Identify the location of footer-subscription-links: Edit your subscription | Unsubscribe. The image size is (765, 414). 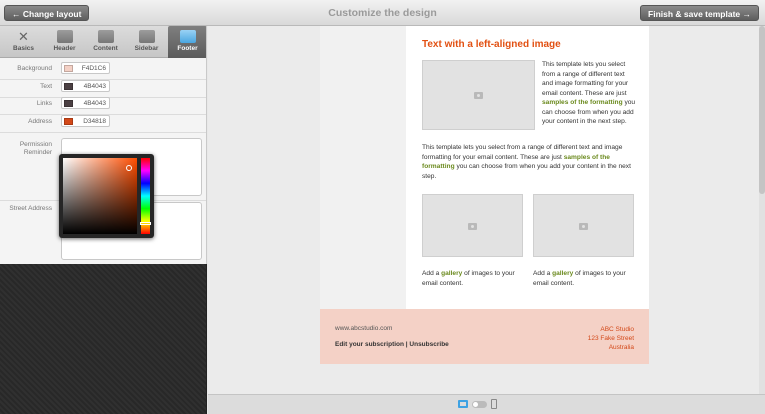
(392, 344).